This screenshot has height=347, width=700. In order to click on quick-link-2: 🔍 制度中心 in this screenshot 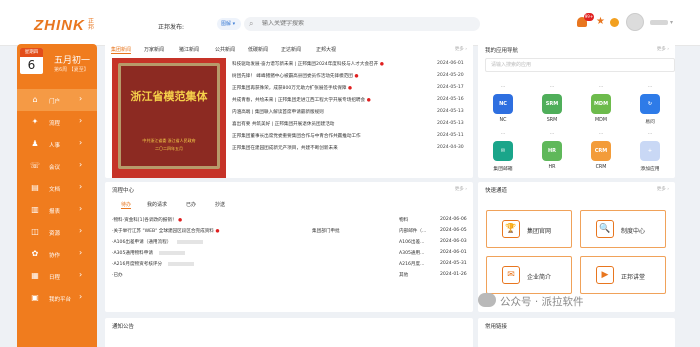, I will do `click(623, 229)`.